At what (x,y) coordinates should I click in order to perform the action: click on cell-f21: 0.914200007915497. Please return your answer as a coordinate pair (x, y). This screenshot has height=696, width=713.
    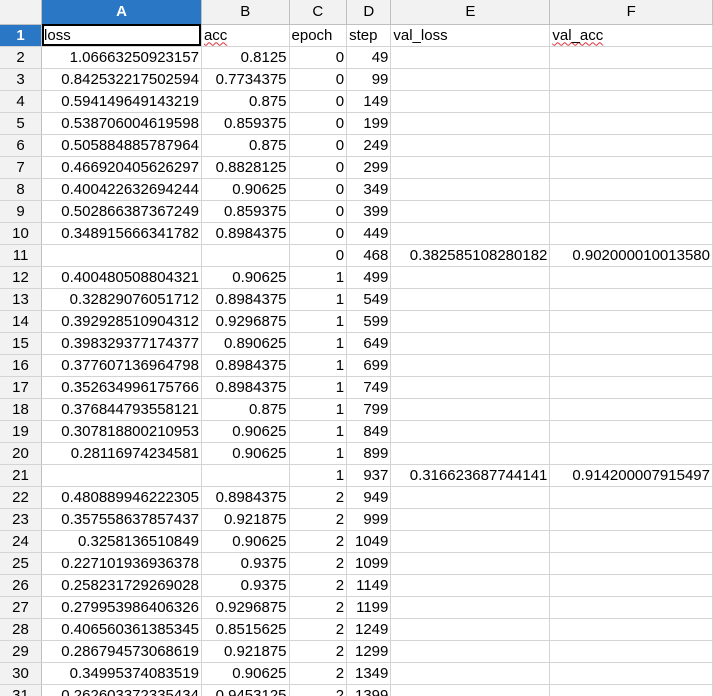
    Looking at the image, I should click on (631, 475).